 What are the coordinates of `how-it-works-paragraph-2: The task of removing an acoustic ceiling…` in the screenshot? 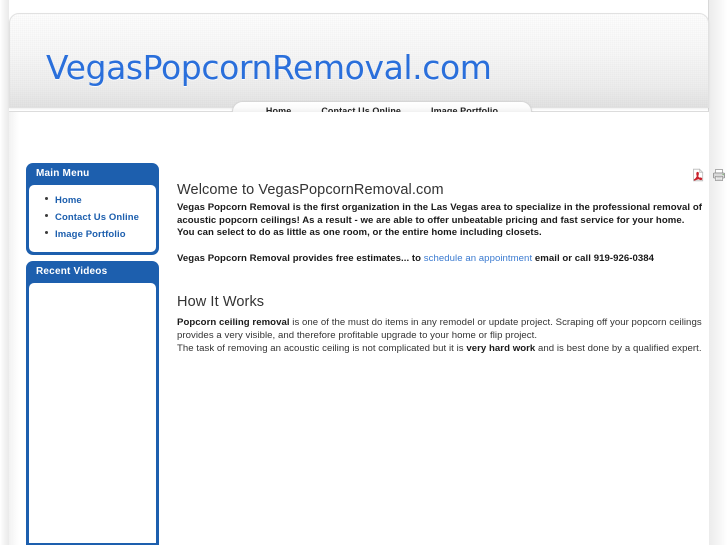 It's located at (439, 348).